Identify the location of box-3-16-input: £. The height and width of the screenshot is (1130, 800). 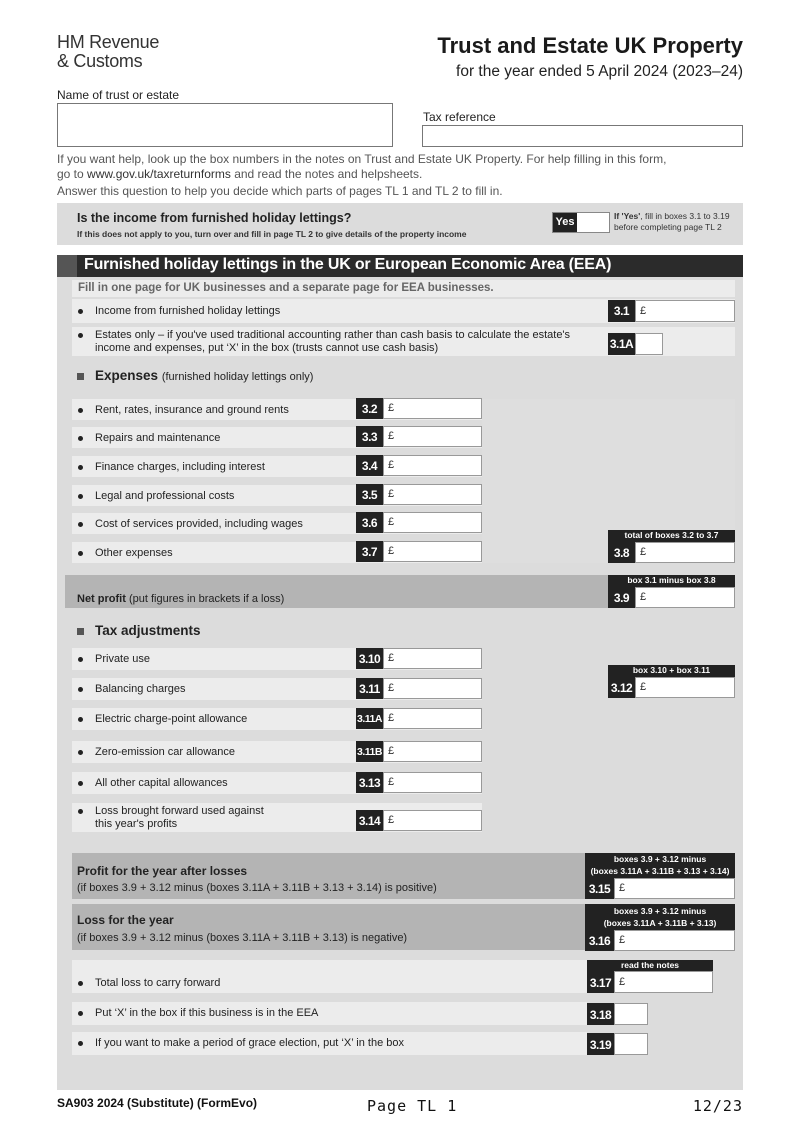
(674, 940).